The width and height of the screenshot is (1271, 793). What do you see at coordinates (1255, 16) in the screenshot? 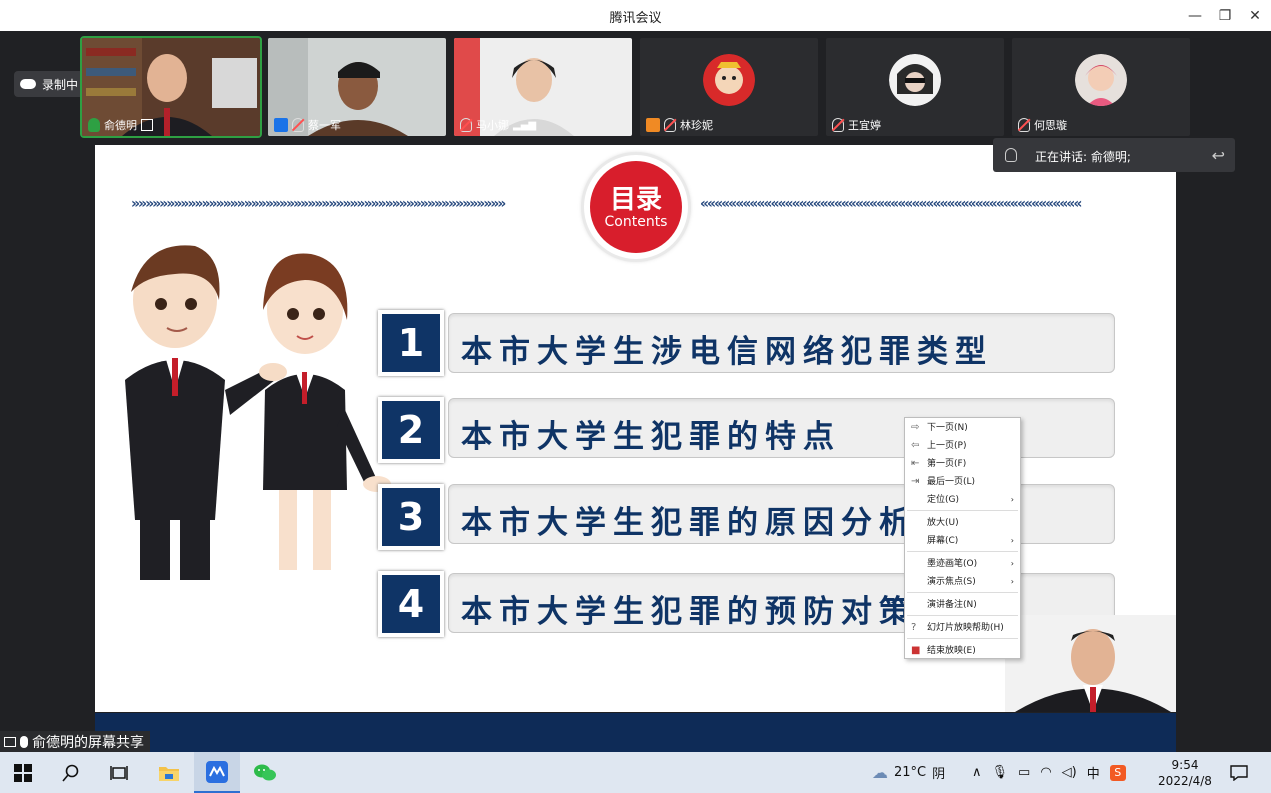
I see `close-button: ✕` at bounding box center [1255, 16].